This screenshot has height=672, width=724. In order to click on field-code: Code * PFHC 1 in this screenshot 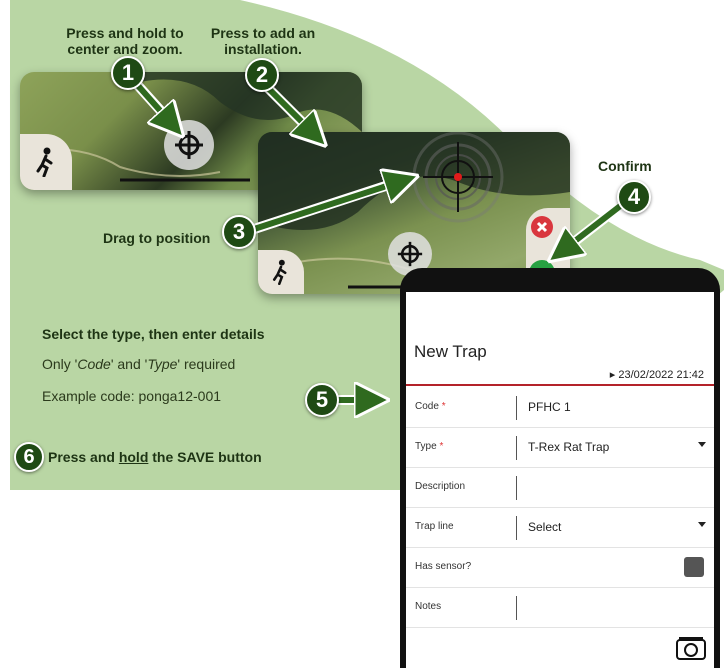, I will do `click(560, 408)`.